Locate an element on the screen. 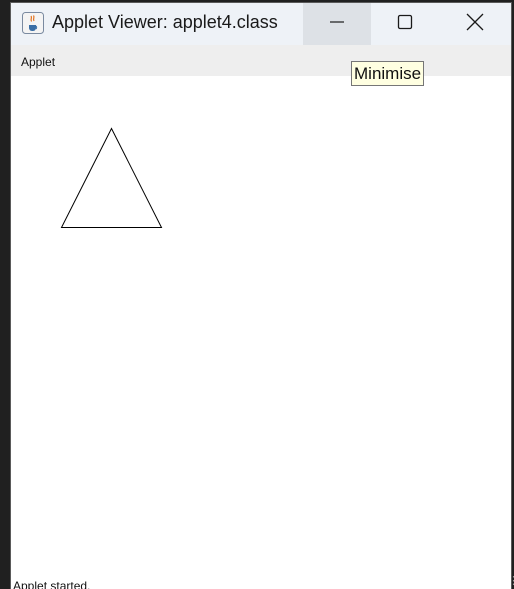 The image size is (514, 589). title-bar: Applet Viewer: applet4.class is located at coordinates (261, 24).